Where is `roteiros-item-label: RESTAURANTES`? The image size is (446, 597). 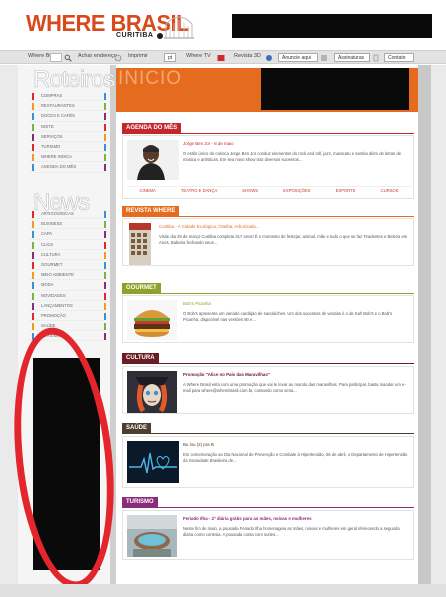 roteiros-item-label: RESTAURANTES is located at coordinates (58, 106).